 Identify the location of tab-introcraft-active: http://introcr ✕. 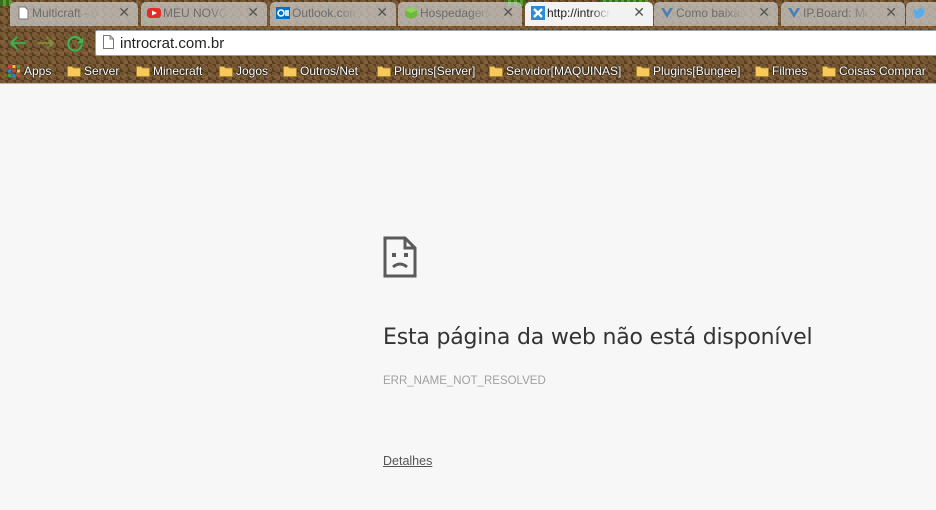
(589, 14).